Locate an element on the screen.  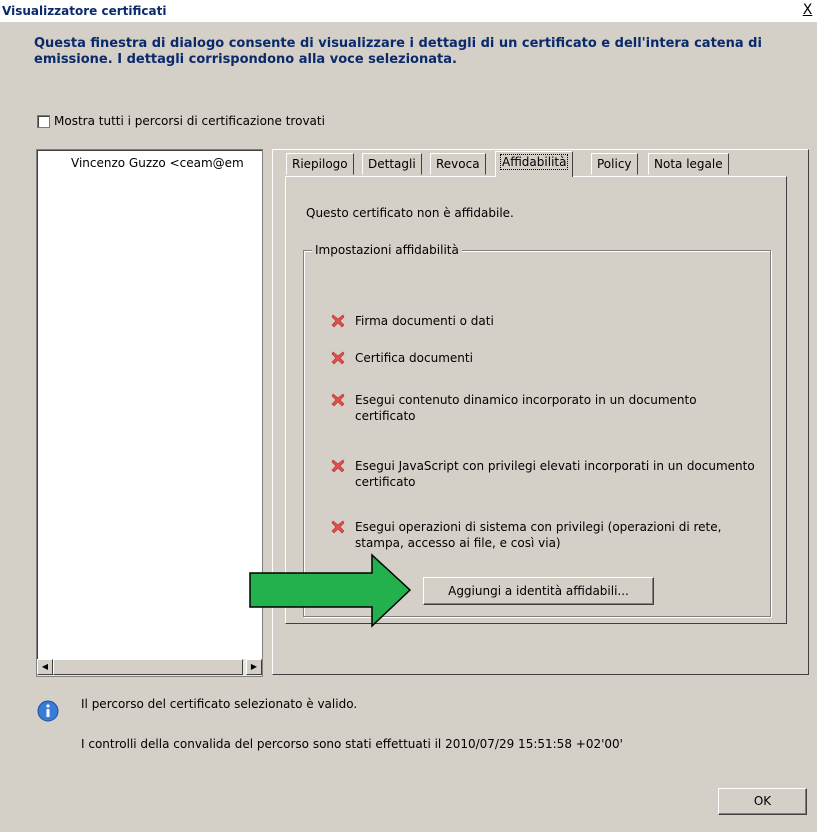
tab-riepilogo: Riepilogo is located at coordinates (320, 164).